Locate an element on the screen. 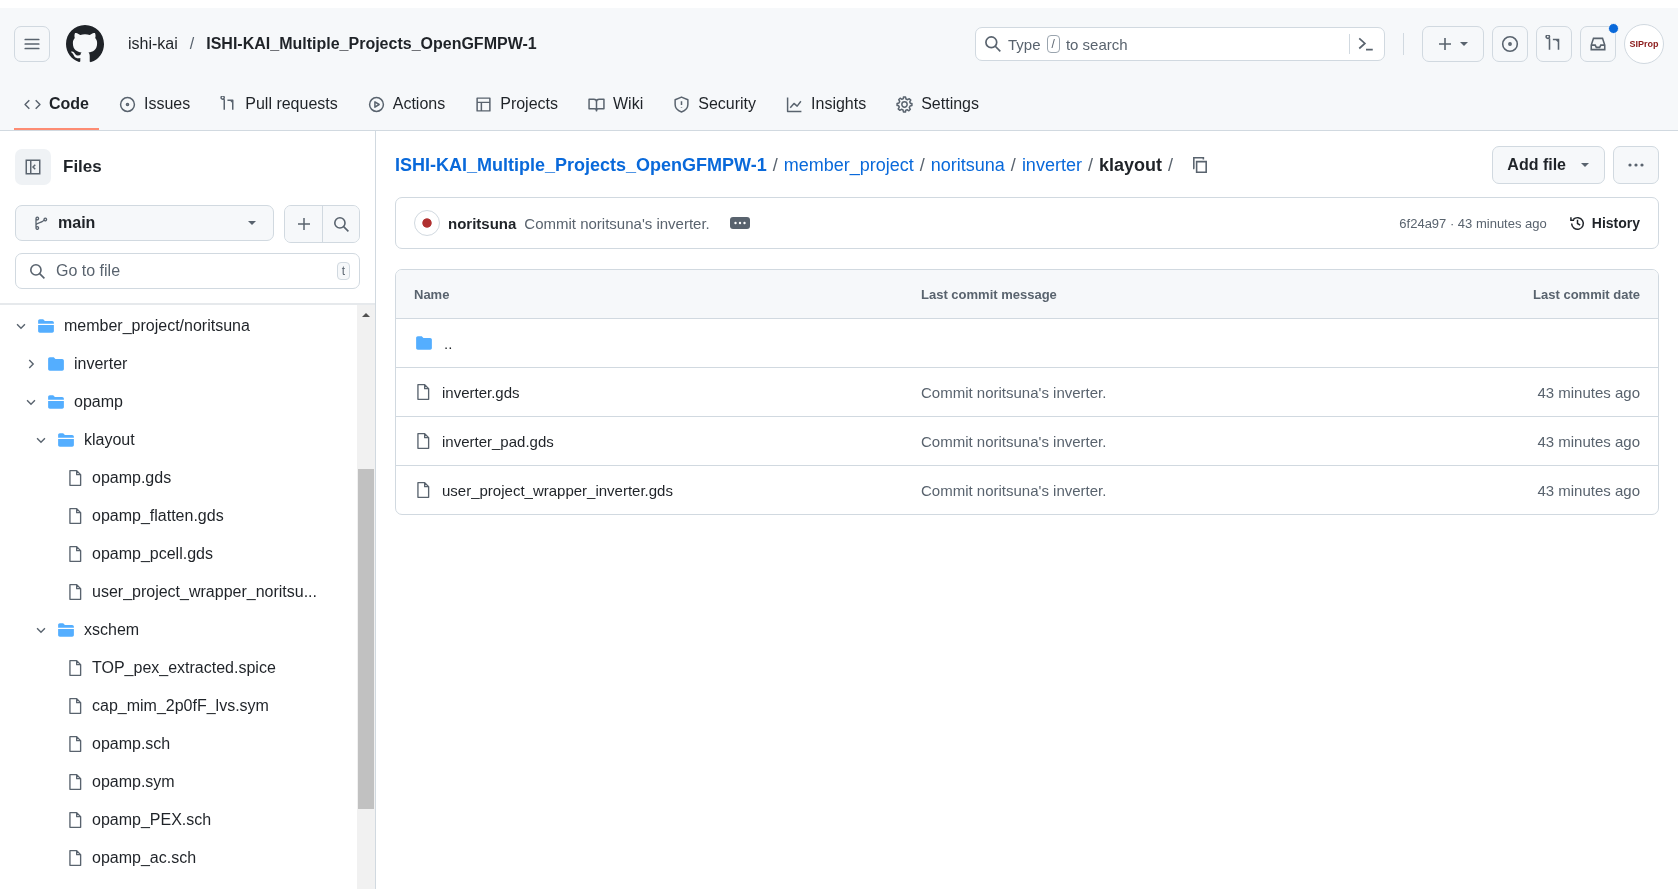 This screenshot has width=1678, height=889. branch-selector: main is located at coordinates (144, 223).